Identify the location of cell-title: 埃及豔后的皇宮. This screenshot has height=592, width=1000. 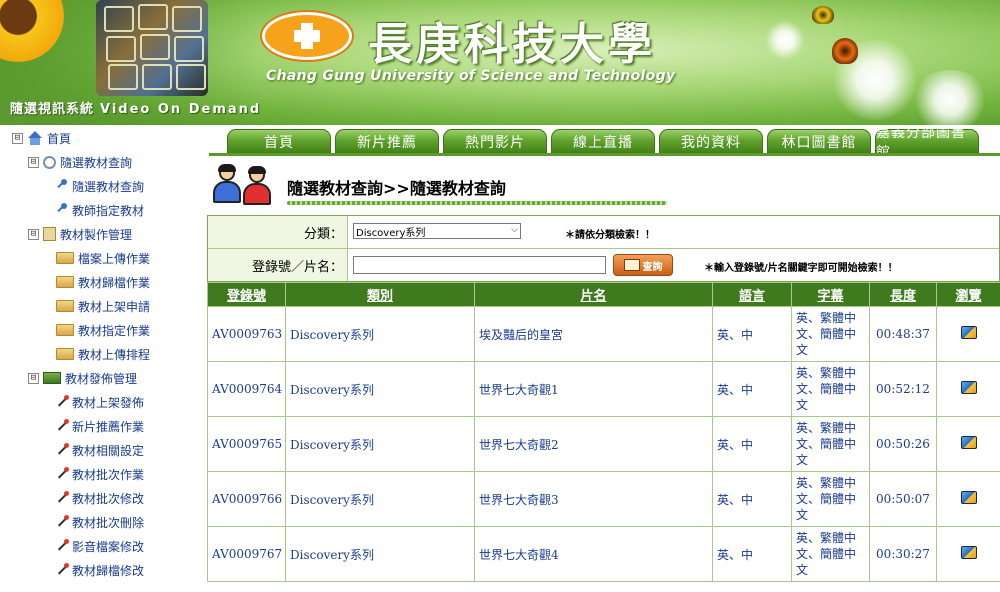
(593, 334).